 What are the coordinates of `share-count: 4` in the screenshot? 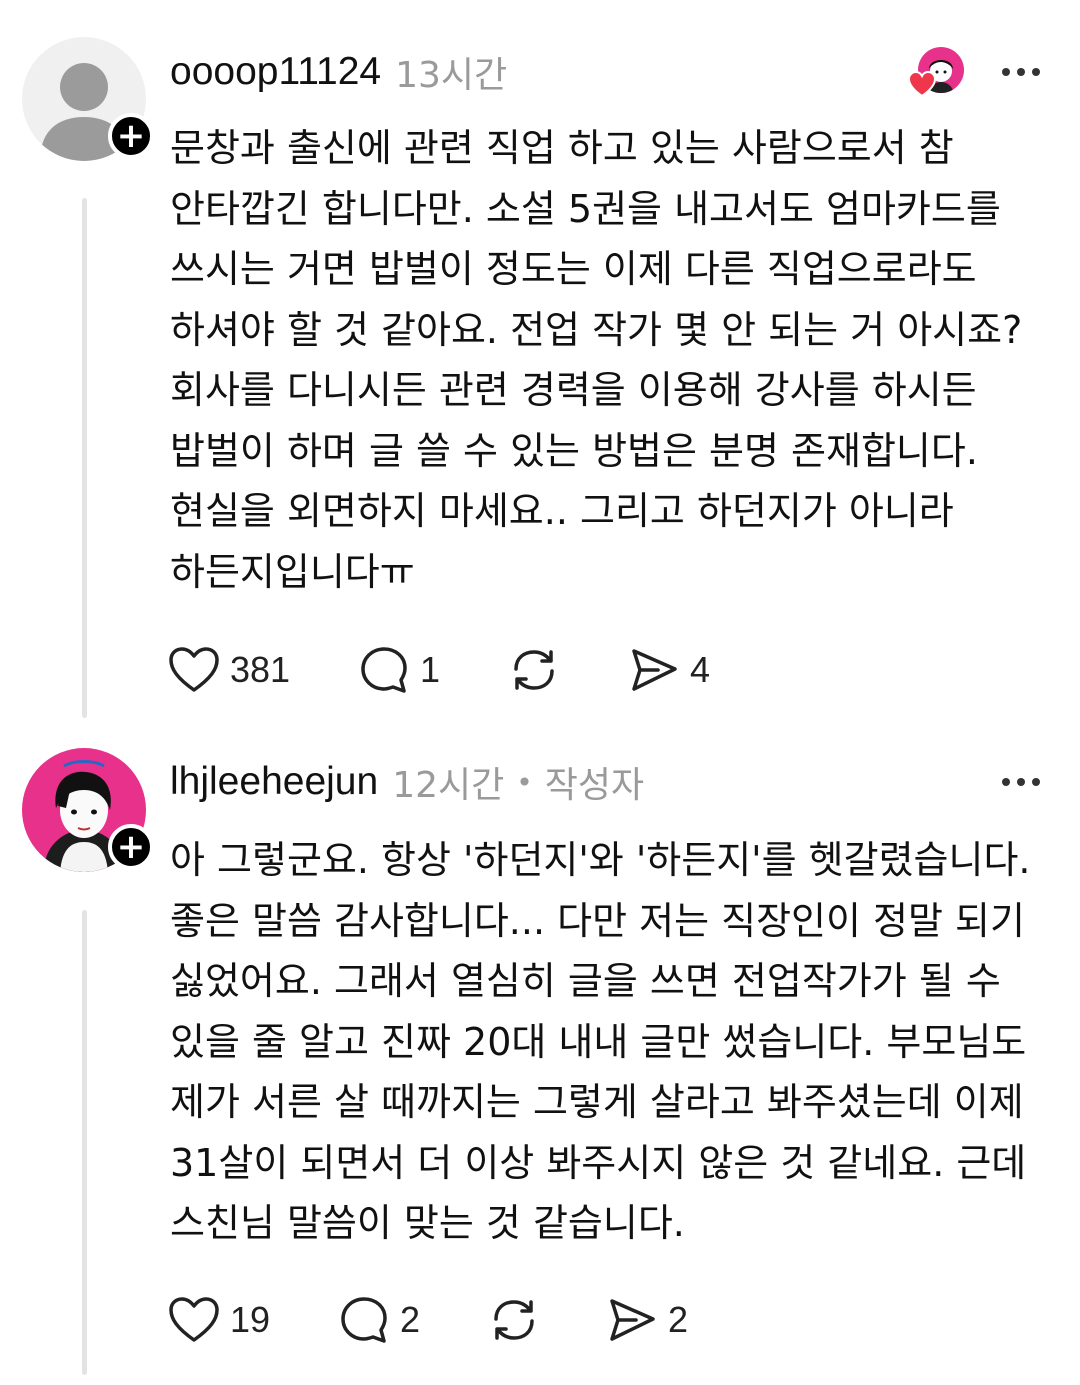 It's located at (700, 669).